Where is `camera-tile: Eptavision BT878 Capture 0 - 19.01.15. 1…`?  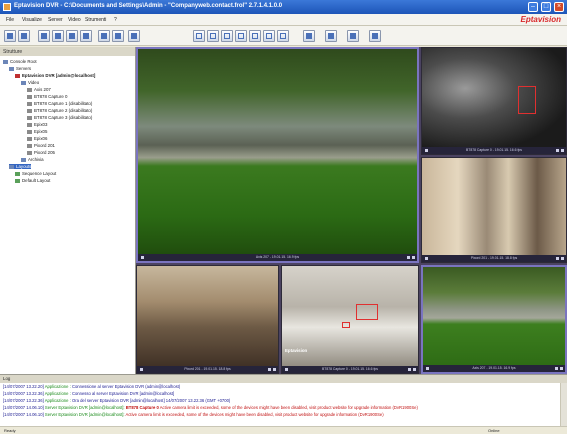 camera-tile: Eptavision BT878 Capture 0 - 19.01.15. 1… is located at coordinates (350, 319).